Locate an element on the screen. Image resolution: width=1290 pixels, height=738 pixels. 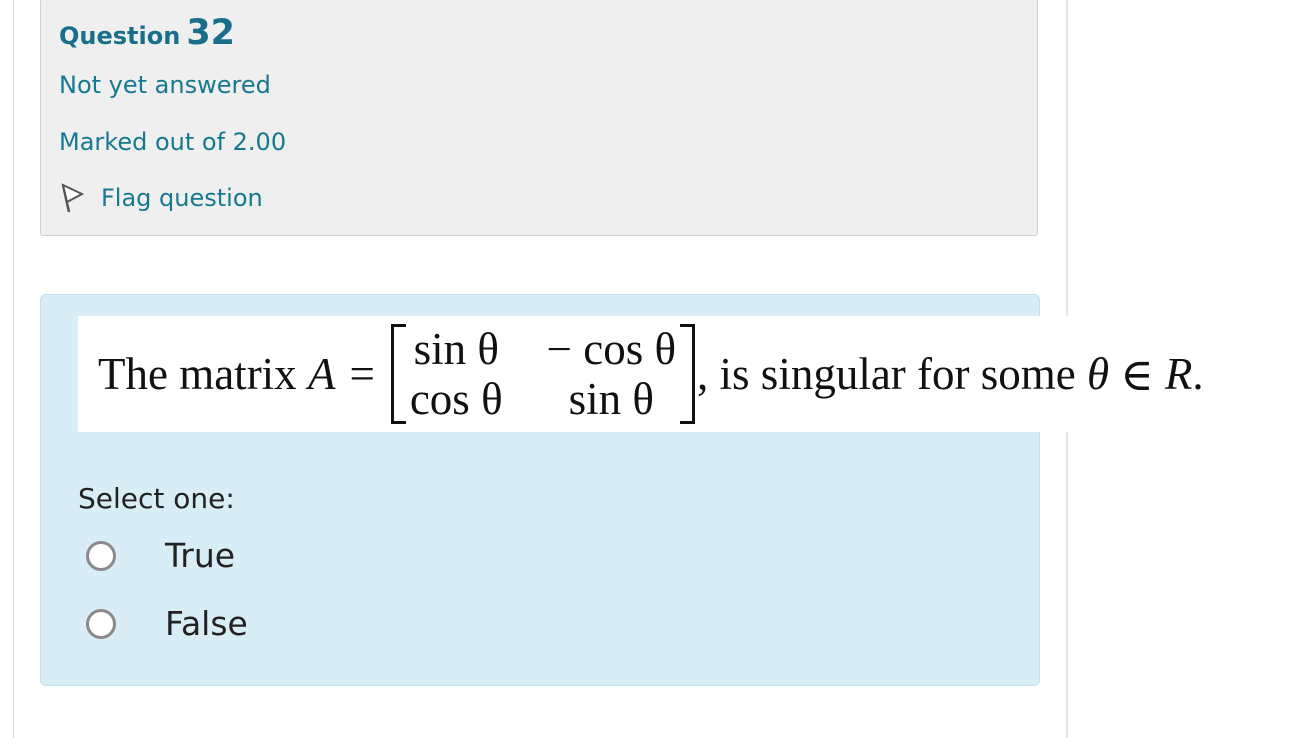
answer-option-false: False is located at coordinates (167, 623).